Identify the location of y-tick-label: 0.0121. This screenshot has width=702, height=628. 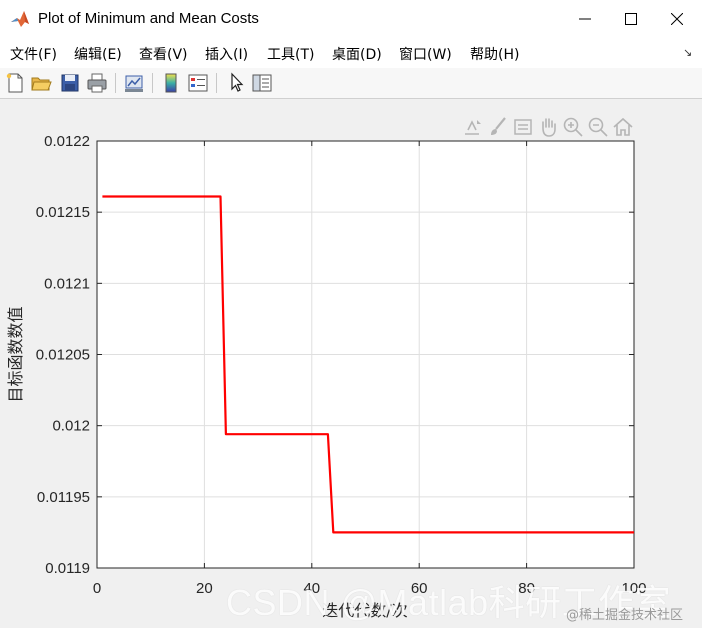
(67, 283).